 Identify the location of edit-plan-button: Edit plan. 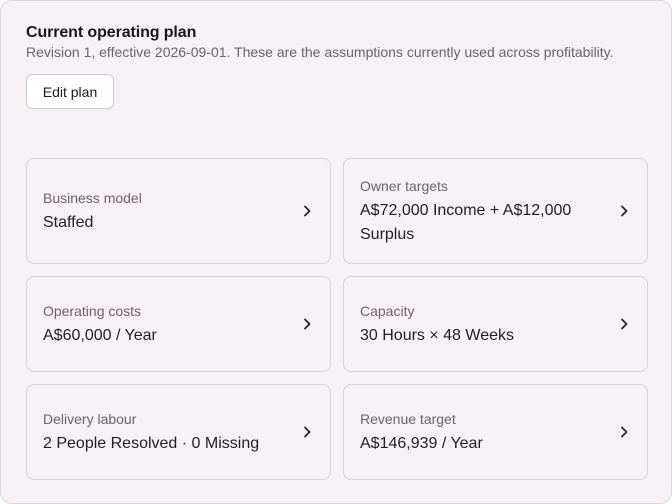
(70, 91).